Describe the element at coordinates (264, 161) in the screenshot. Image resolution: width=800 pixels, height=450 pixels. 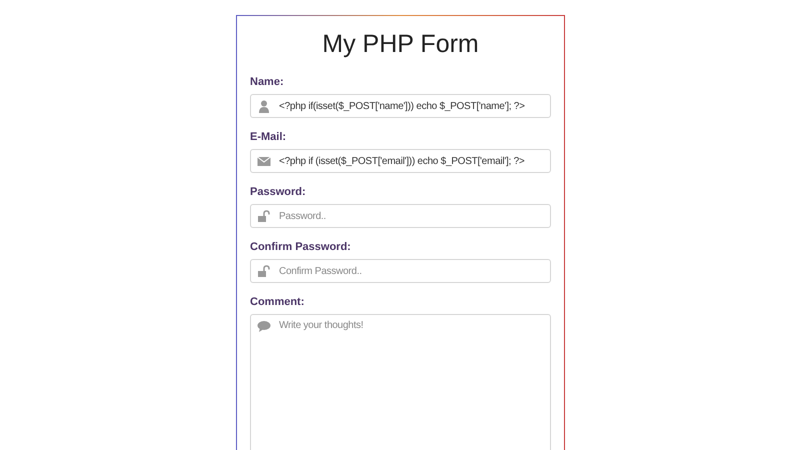
I see `envelope-icon` at that location.